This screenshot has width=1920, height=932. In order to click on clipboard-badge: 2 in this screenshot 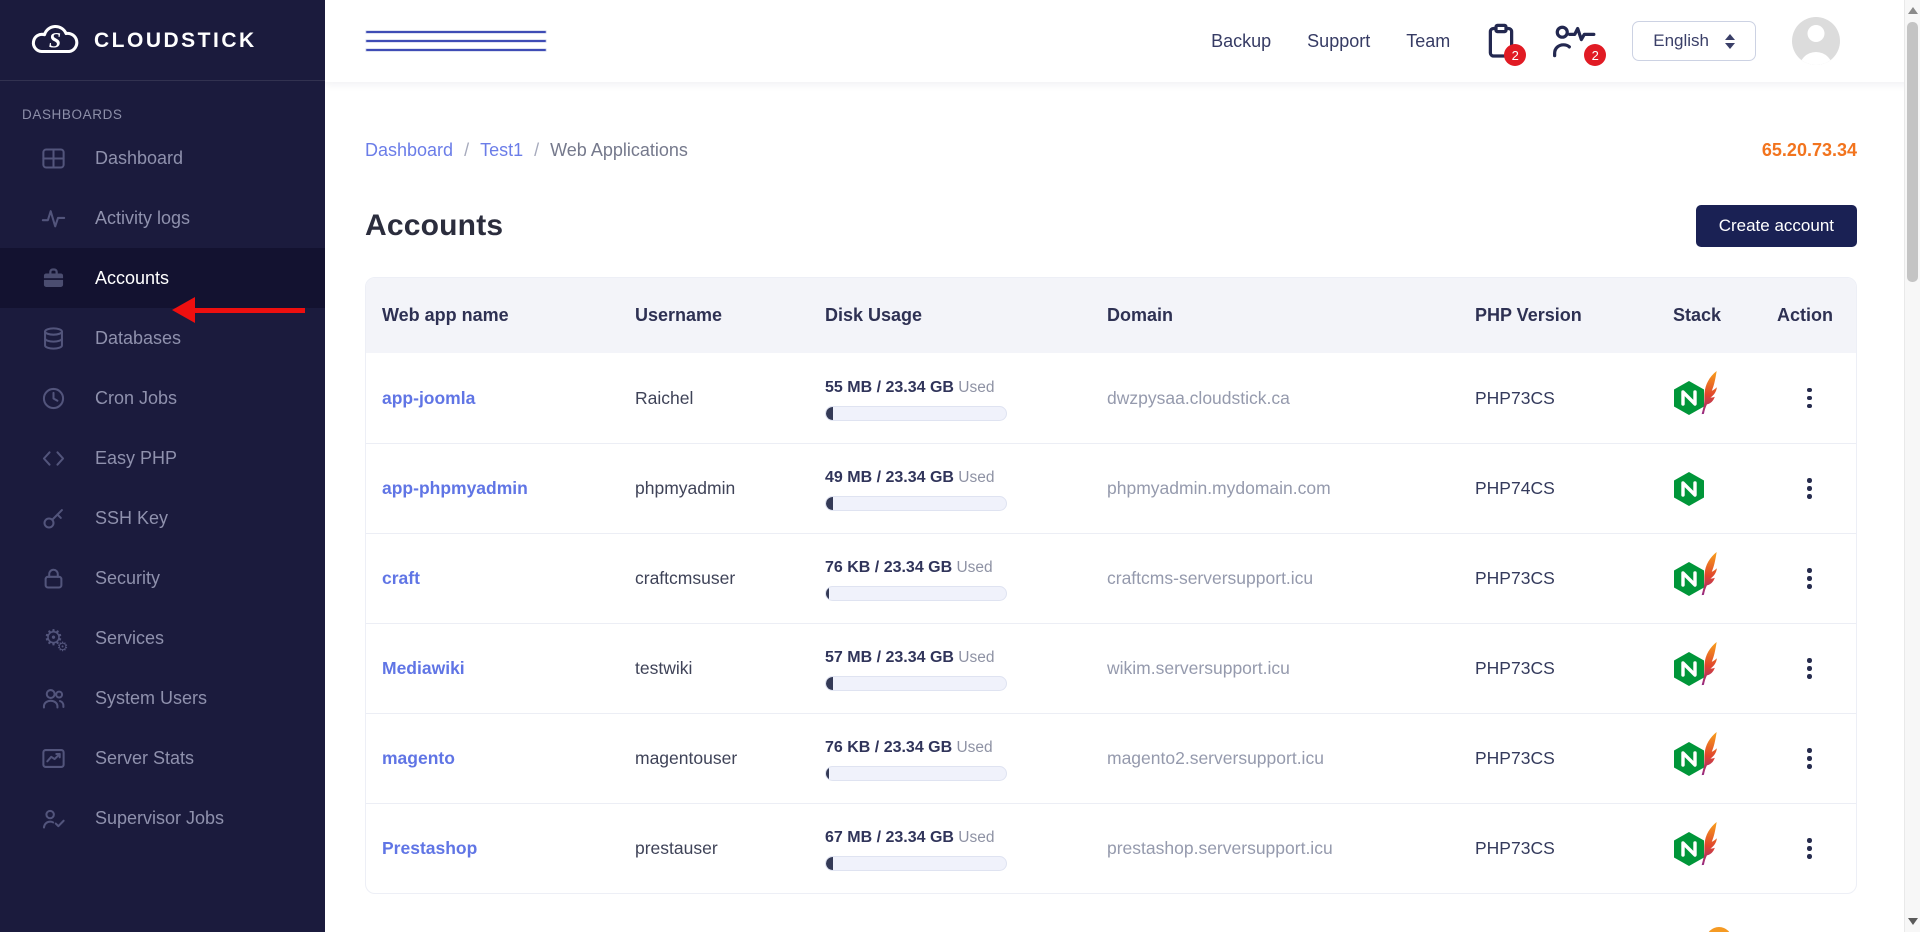, I will do `click(1515, 55)`.